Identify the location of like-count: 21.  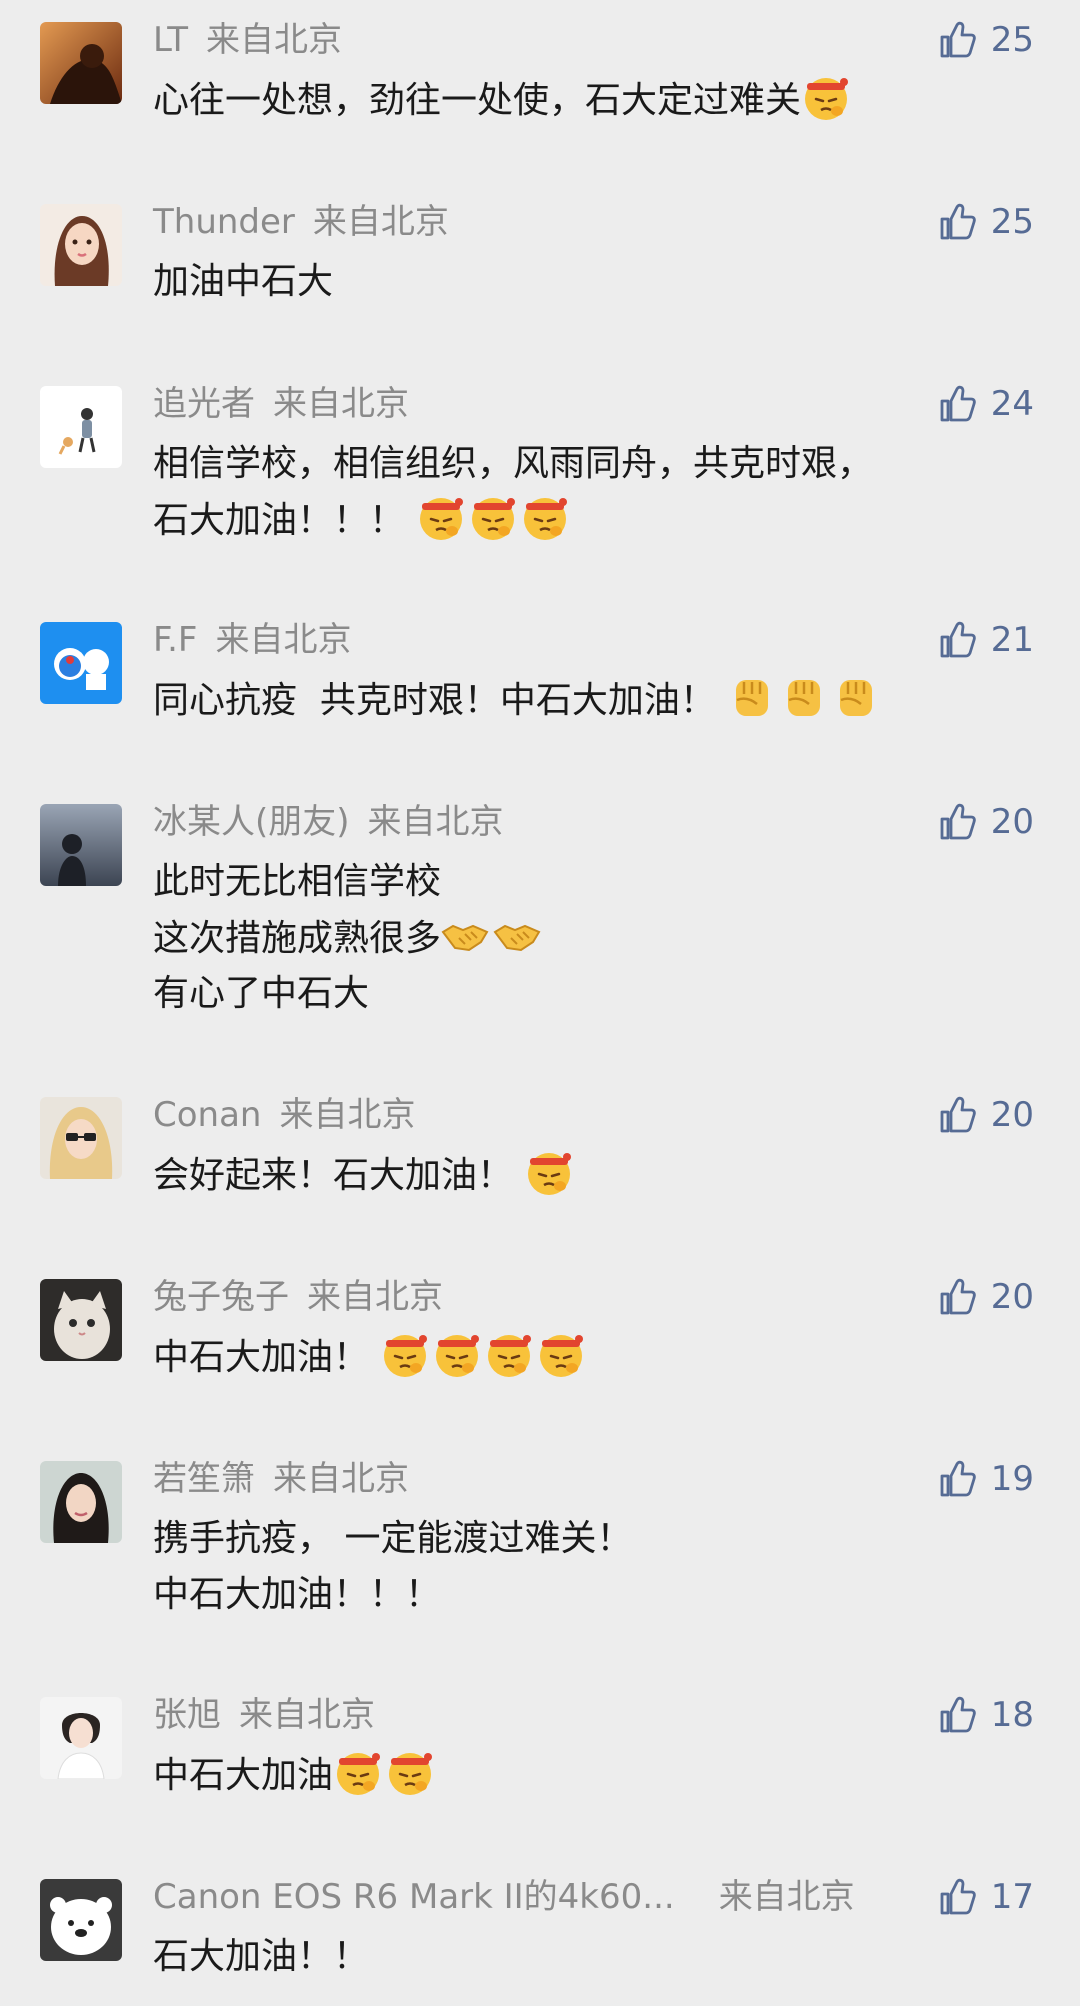
(1012, 640).